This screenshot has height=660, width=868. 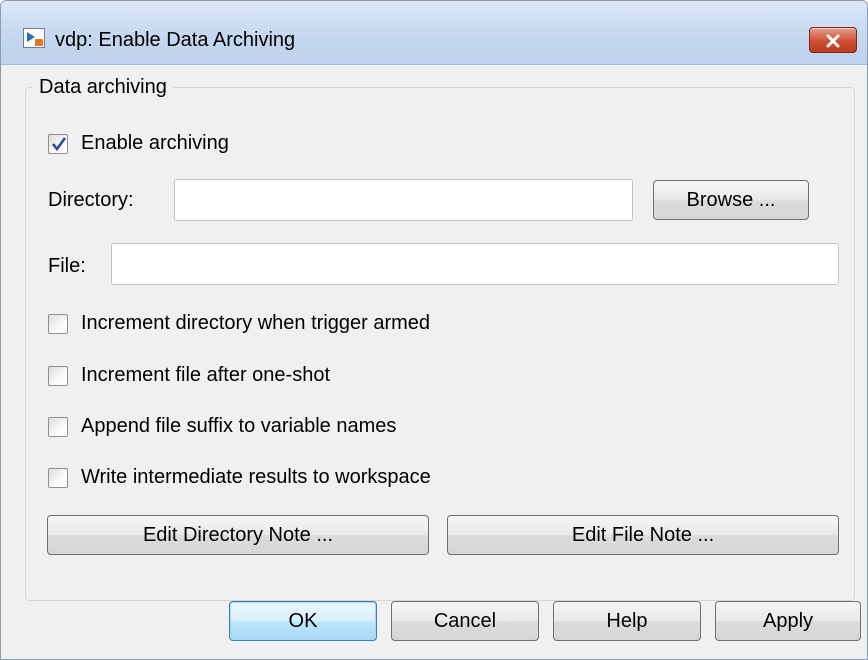 I want to click on increment-directory-checkbox, so click(x=58, y=324).